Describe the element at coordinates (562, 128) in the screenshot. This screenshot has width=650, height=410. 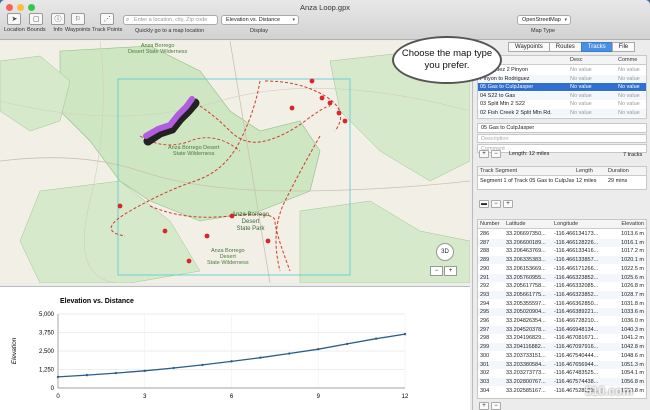
I see `track-name-field: 05 Gas to CulpJasper` at that location.